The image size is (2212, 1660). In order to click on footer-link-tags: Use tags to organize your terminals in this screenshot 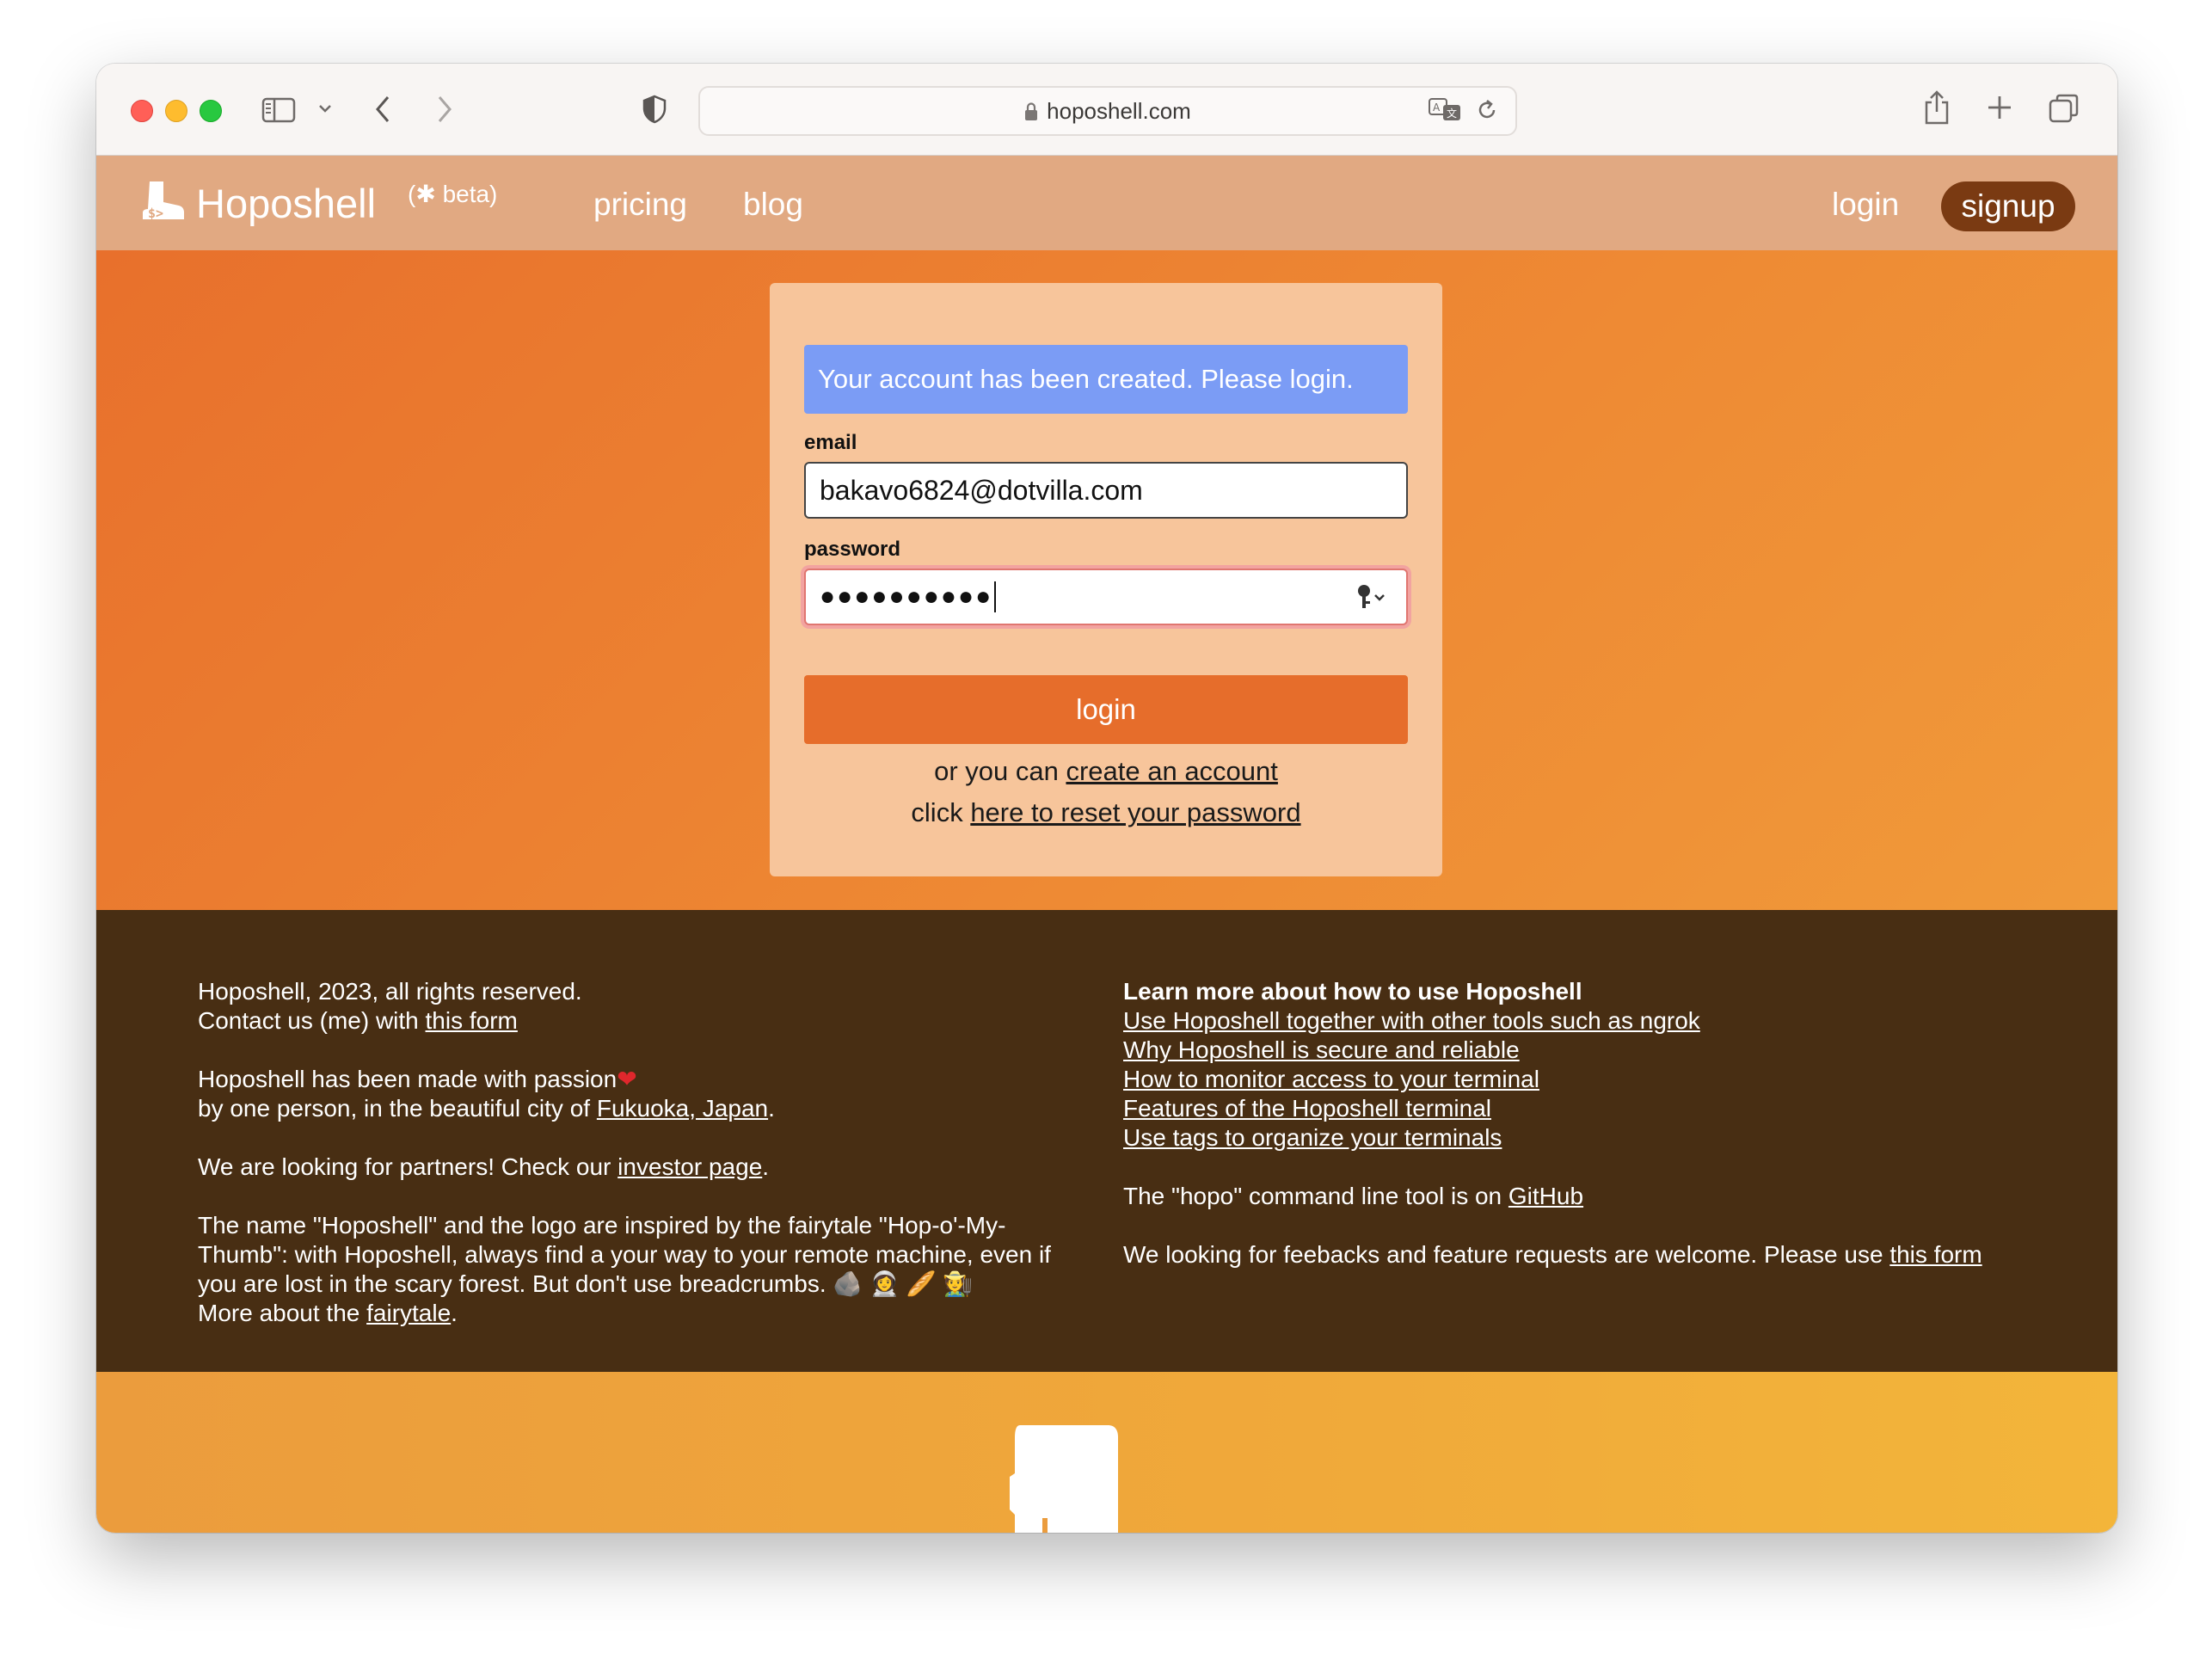, I will do `click(1312, 1137)`.